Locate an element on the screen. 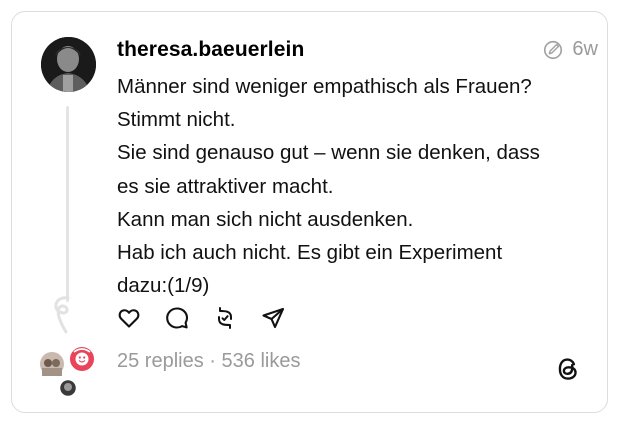 Image resolution: width=620 pixels, height=427 pixels. edited-pencil-icon is located at coordinates (553, 49).